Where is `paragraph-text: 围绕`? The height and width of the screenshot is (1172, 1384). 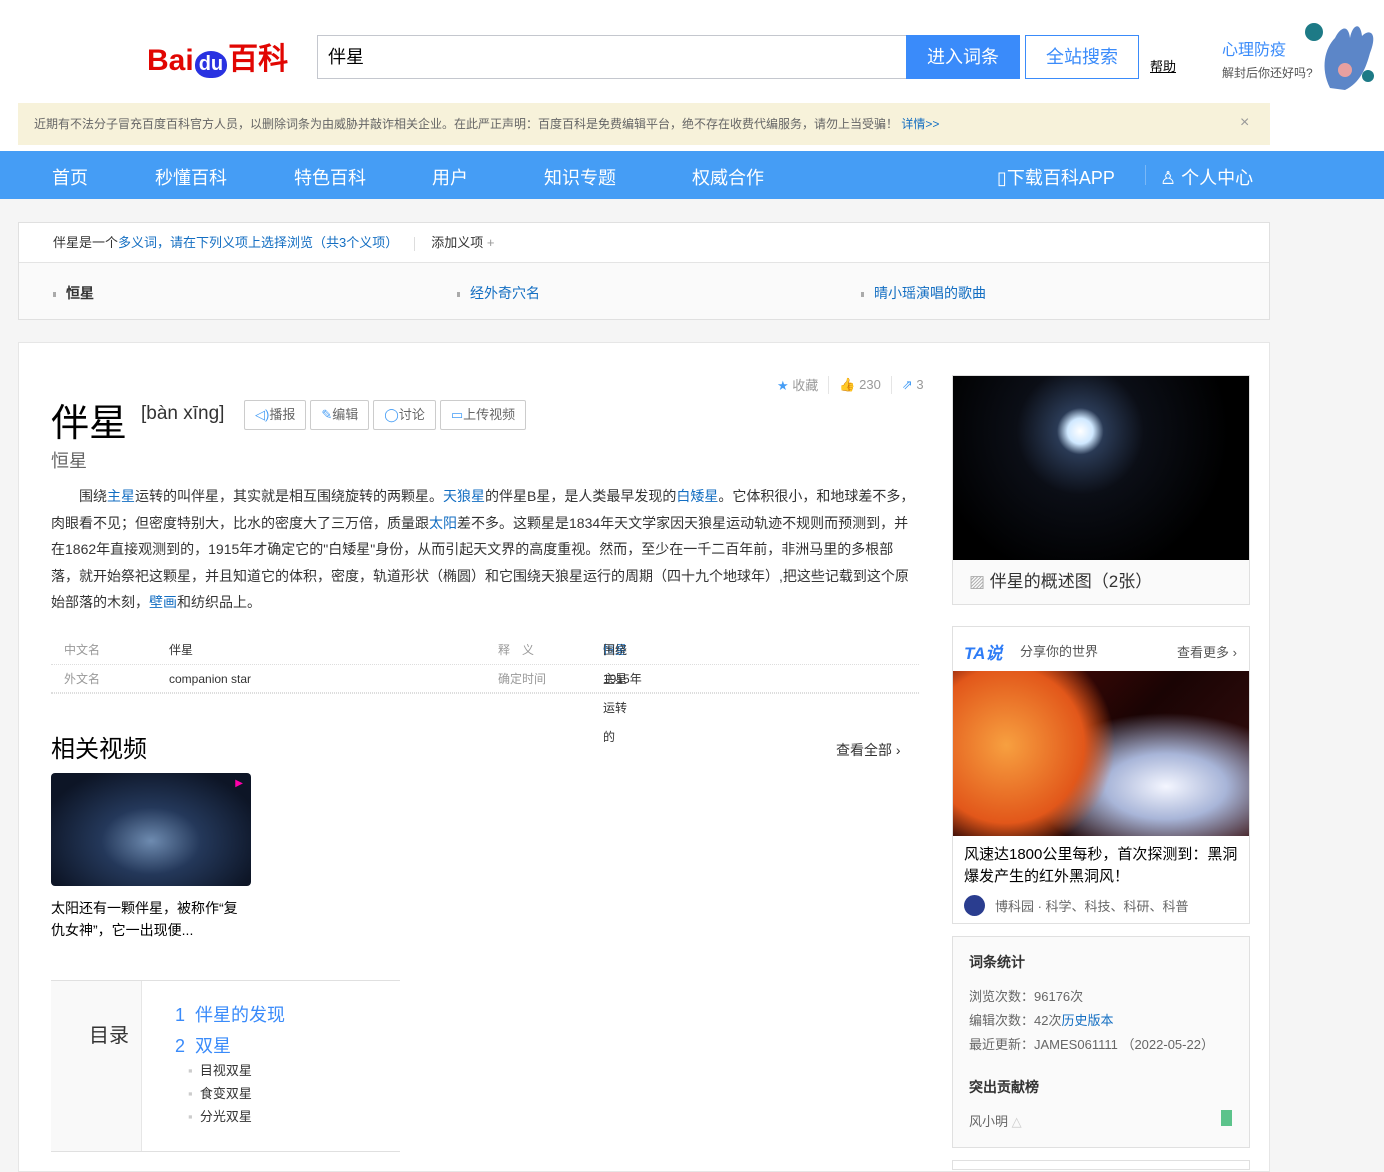 paragraph-text: 围绕 is located at coordinates (93, 496).